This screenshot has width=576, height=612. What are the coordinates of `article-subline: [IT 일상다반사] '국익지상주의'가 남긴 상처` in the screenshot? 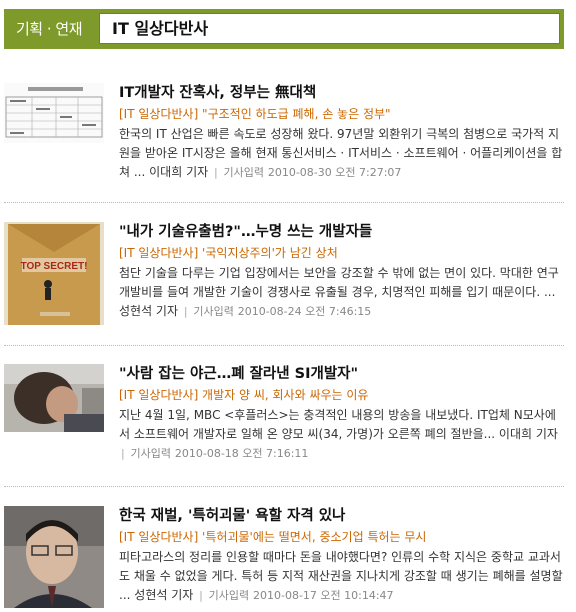 It's located at (341, 253).